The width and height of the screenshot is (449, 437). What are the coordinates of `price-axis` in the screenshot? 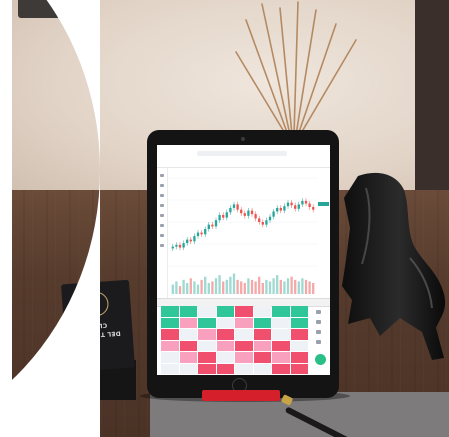 It's located at (323, 233).